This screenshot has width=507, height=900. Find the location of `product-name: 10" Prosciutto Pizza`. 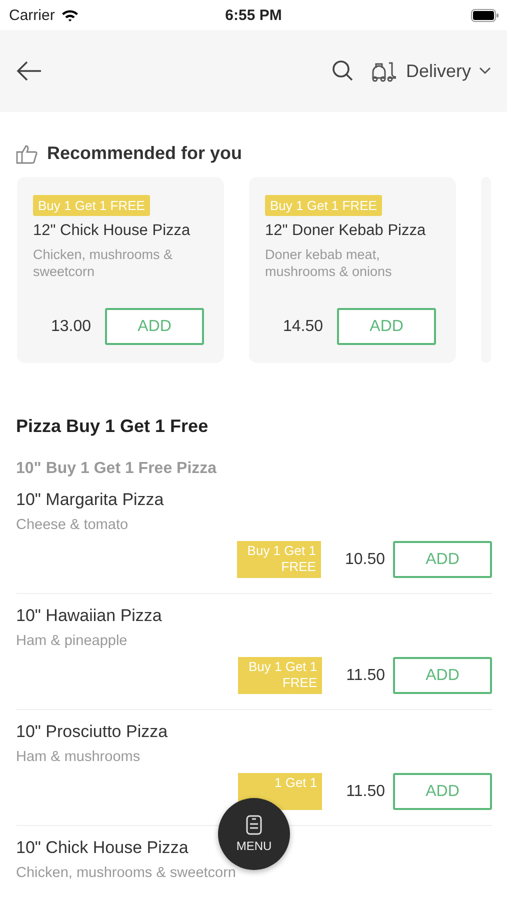

product-name: 10" Prosciutto Pizza is located at coordinates (92, 732).